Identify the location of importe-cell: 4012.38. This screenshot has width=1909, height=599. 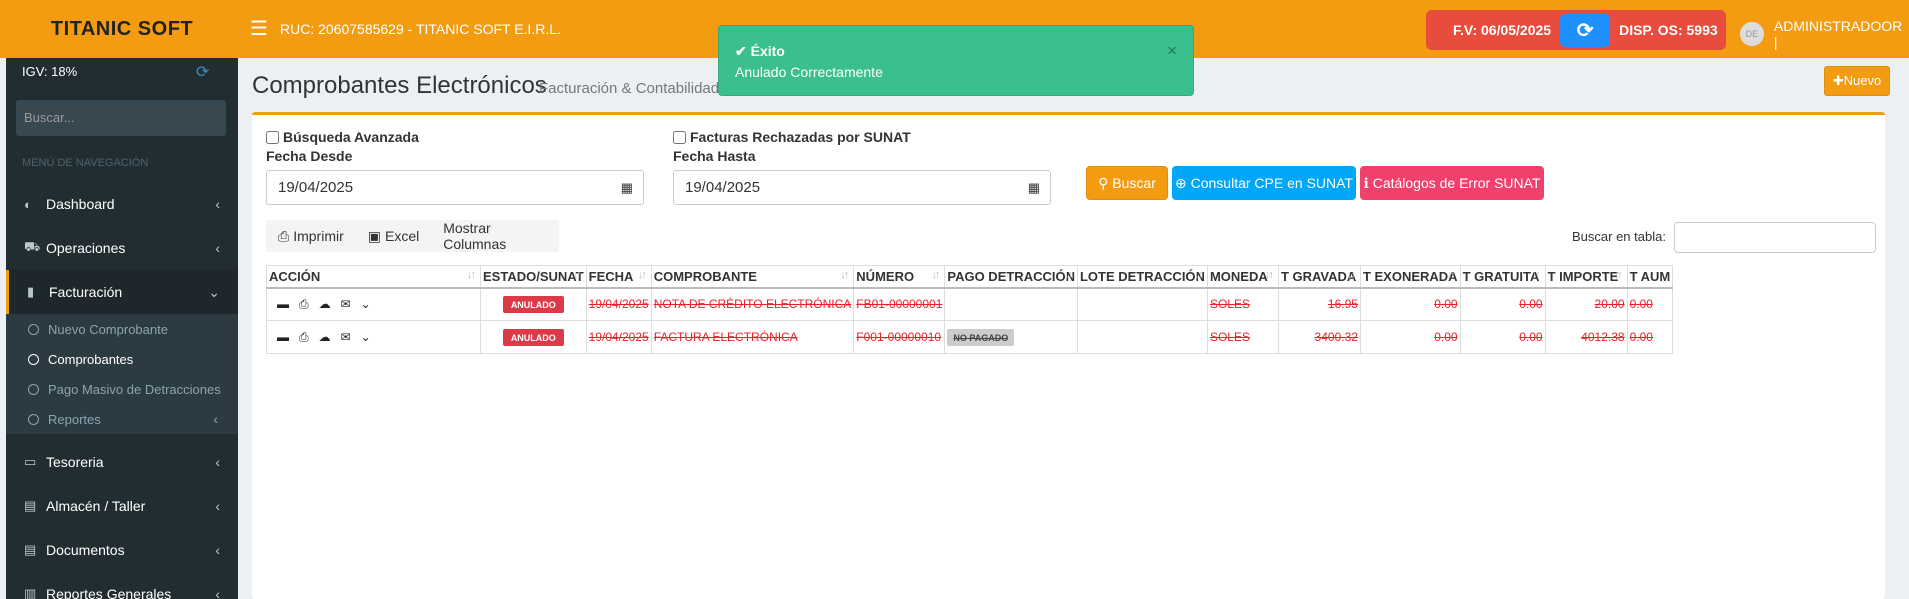
(1586, 337).